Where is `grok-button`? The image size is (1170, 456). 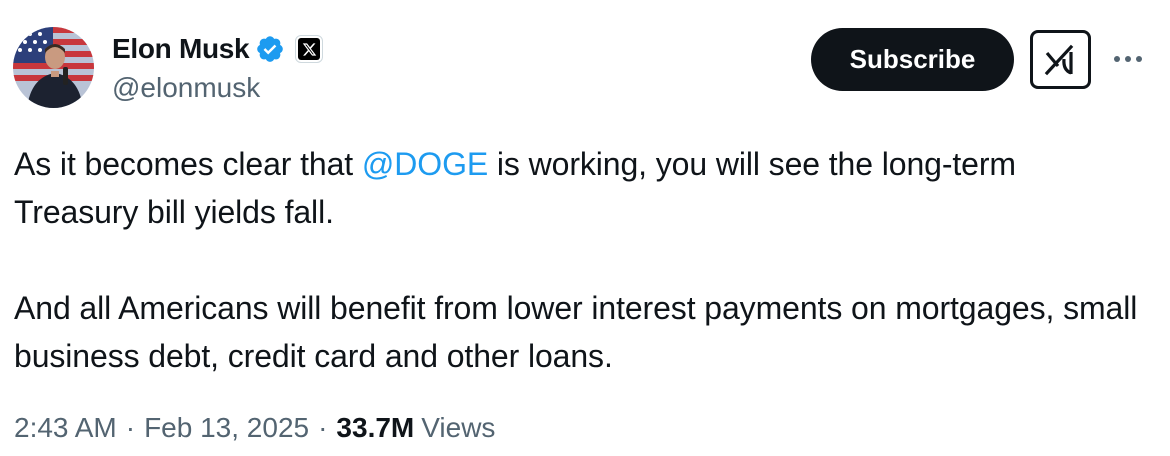 grok-button is located at coordinates (1060, 59).